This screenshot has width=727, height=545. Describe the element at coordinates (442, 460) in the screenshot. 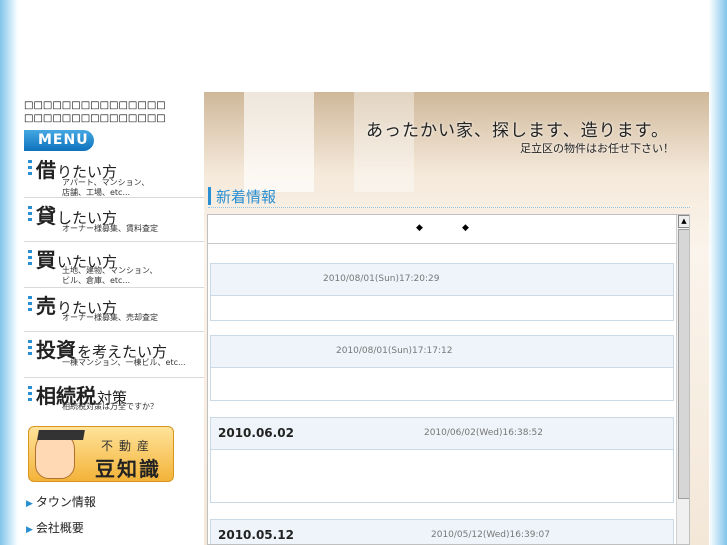

I see `news-entry: 2010.06.02 2010/06/02(Wed)16:38:52` at that location.